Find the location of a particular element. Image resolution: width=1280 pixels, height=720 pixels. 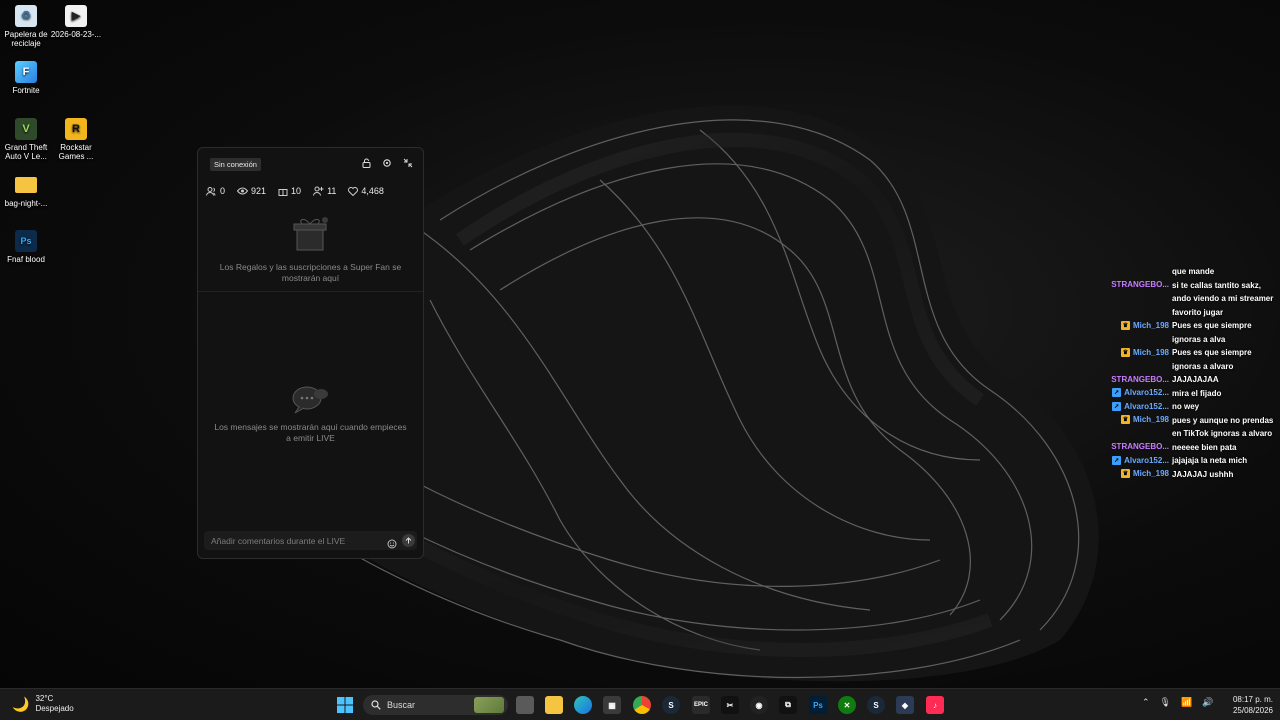

microphone-icon: 🎙 is located at coordinates (1165, 702).